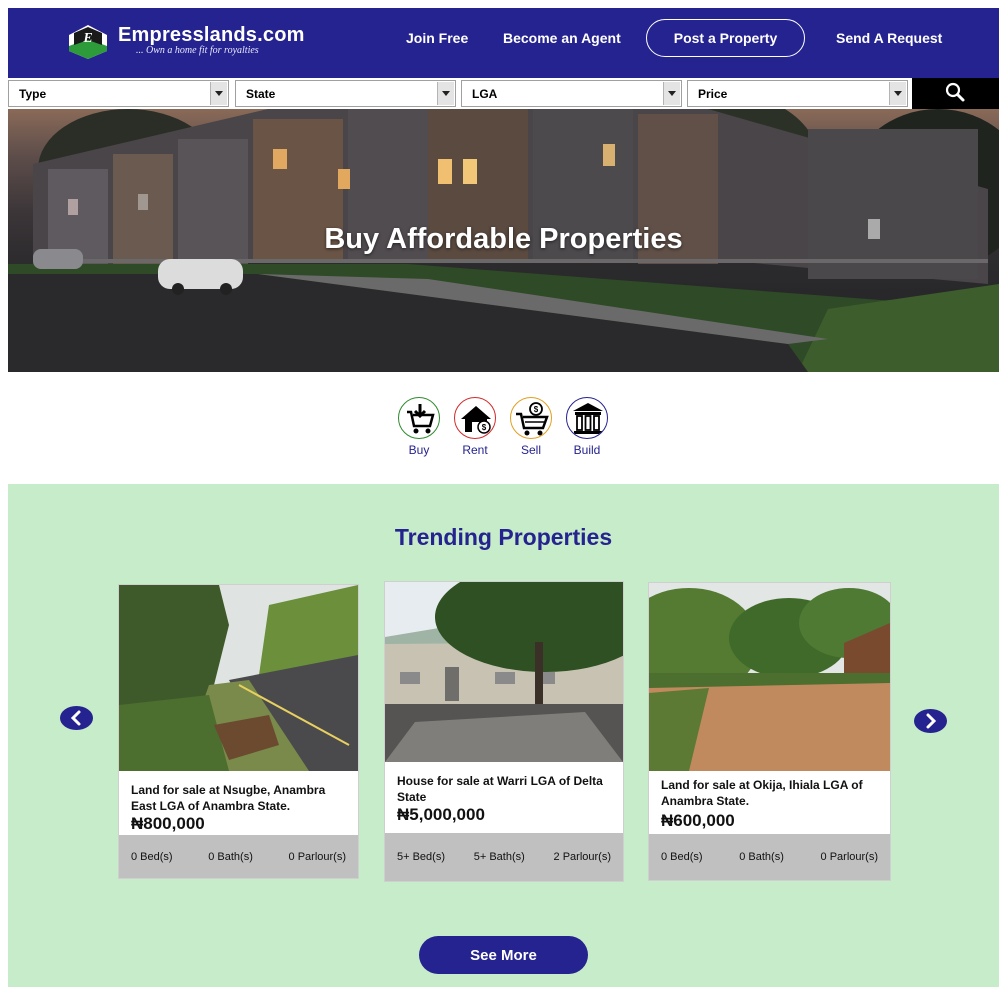  Describe the element at coordinates (87, 38) in the screenshot. I see `svg-text: E` at that location.